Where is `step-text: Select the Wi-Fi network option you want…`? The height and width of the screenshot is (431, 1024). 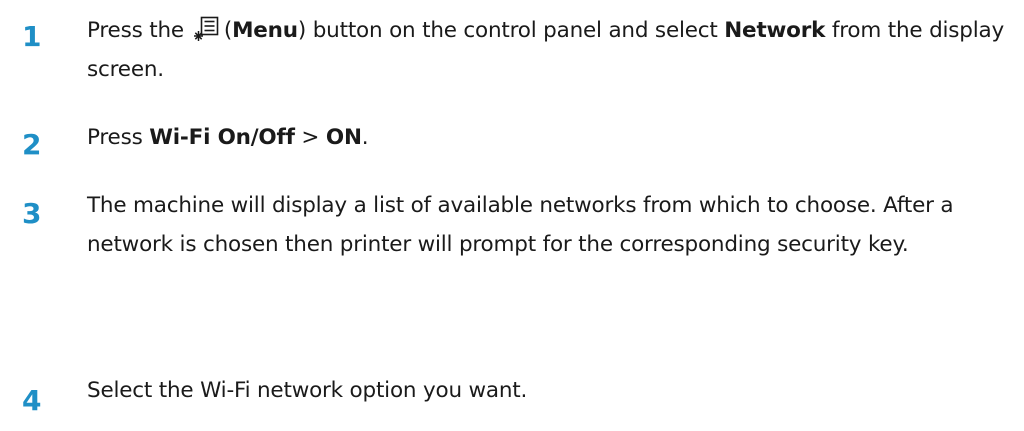 step-text: Select the Wi-Fi network option you want… is located at coordinates (307, 390).